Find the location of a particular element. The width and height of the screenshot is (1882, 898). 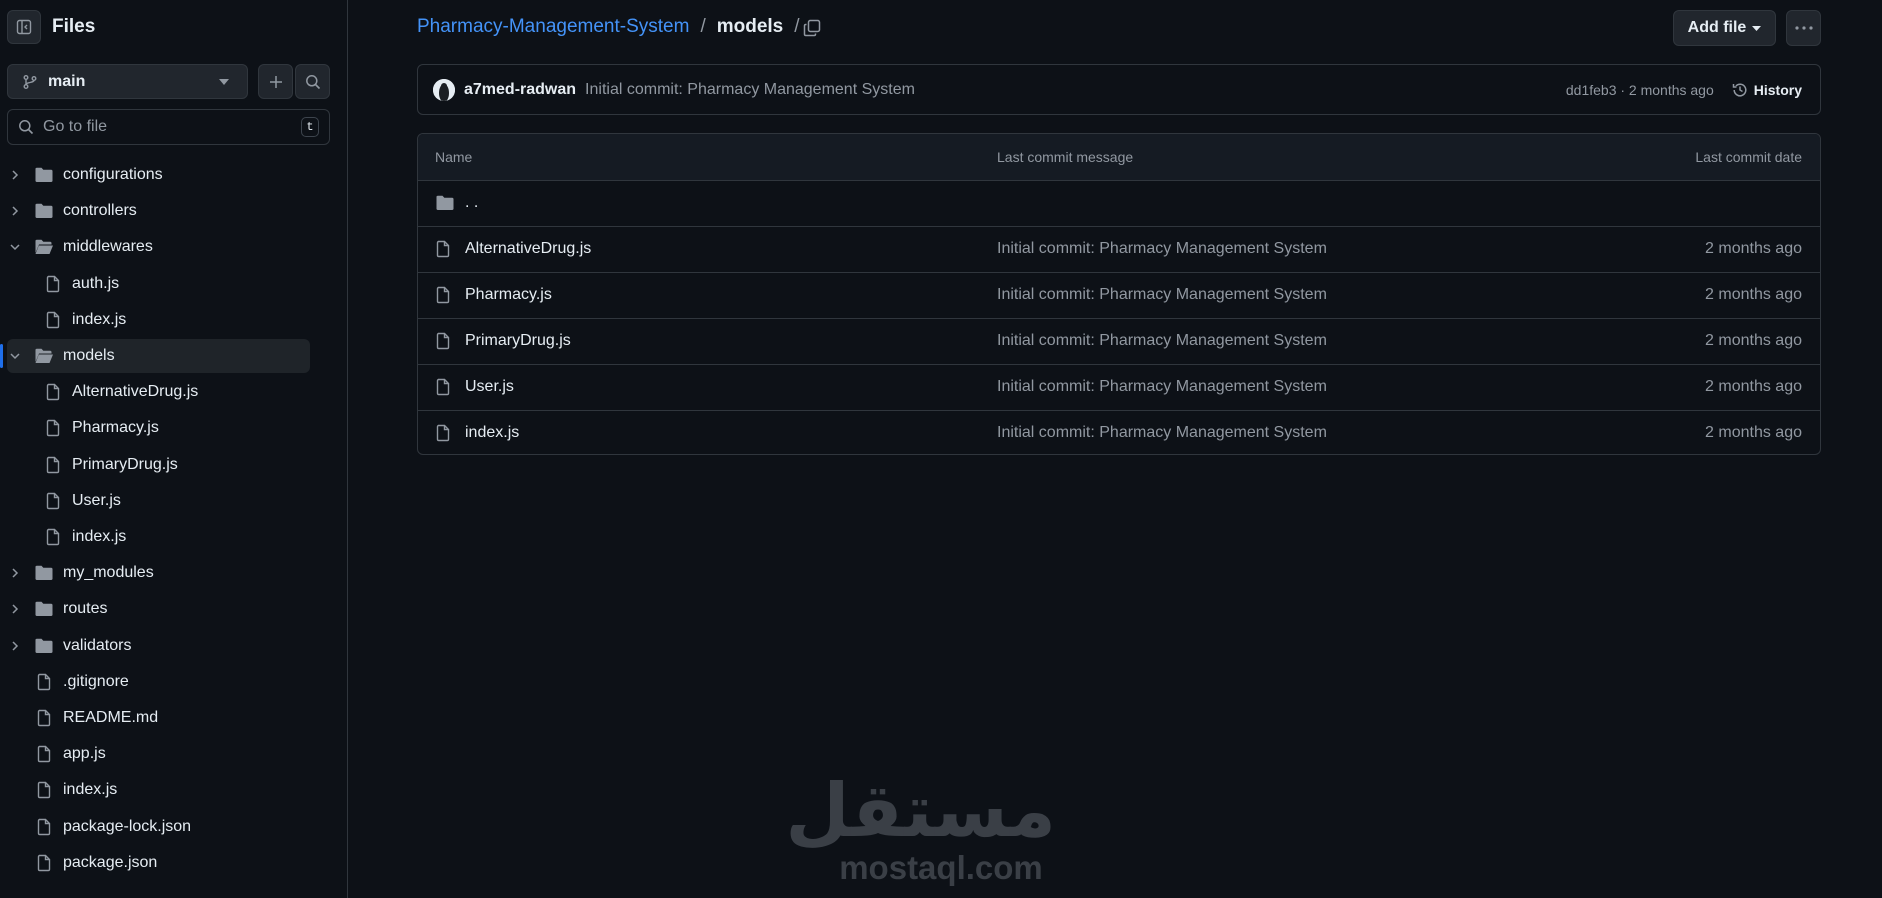

branch-selector-button: main is located at coordinates (127, 81).